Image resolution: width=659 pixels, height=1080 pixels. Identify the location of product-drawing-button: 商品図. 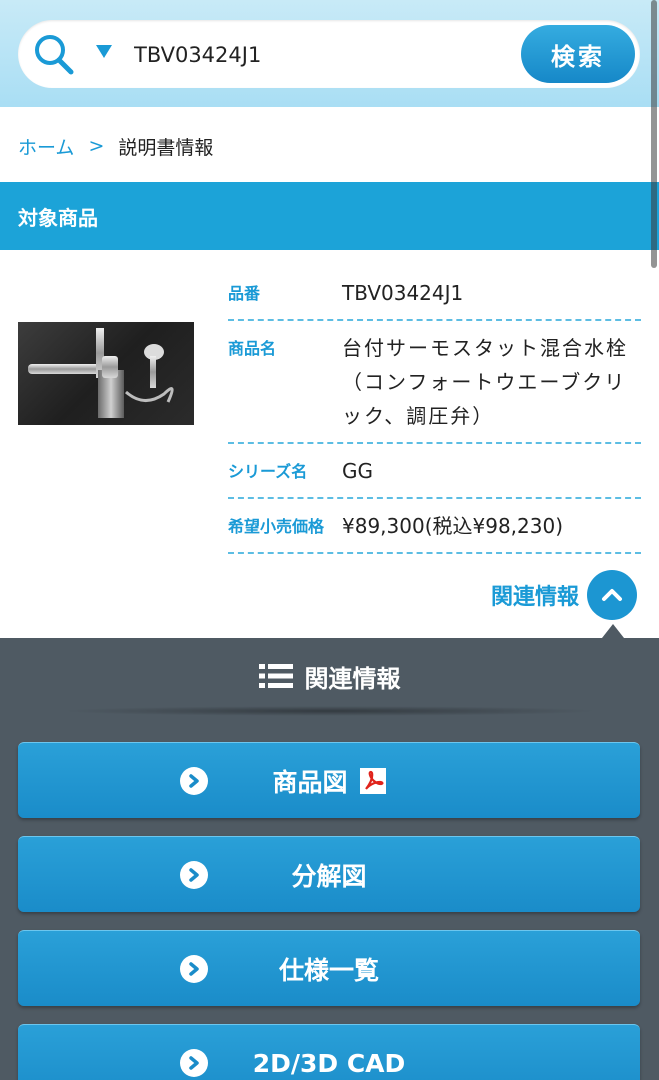
(329, 780).